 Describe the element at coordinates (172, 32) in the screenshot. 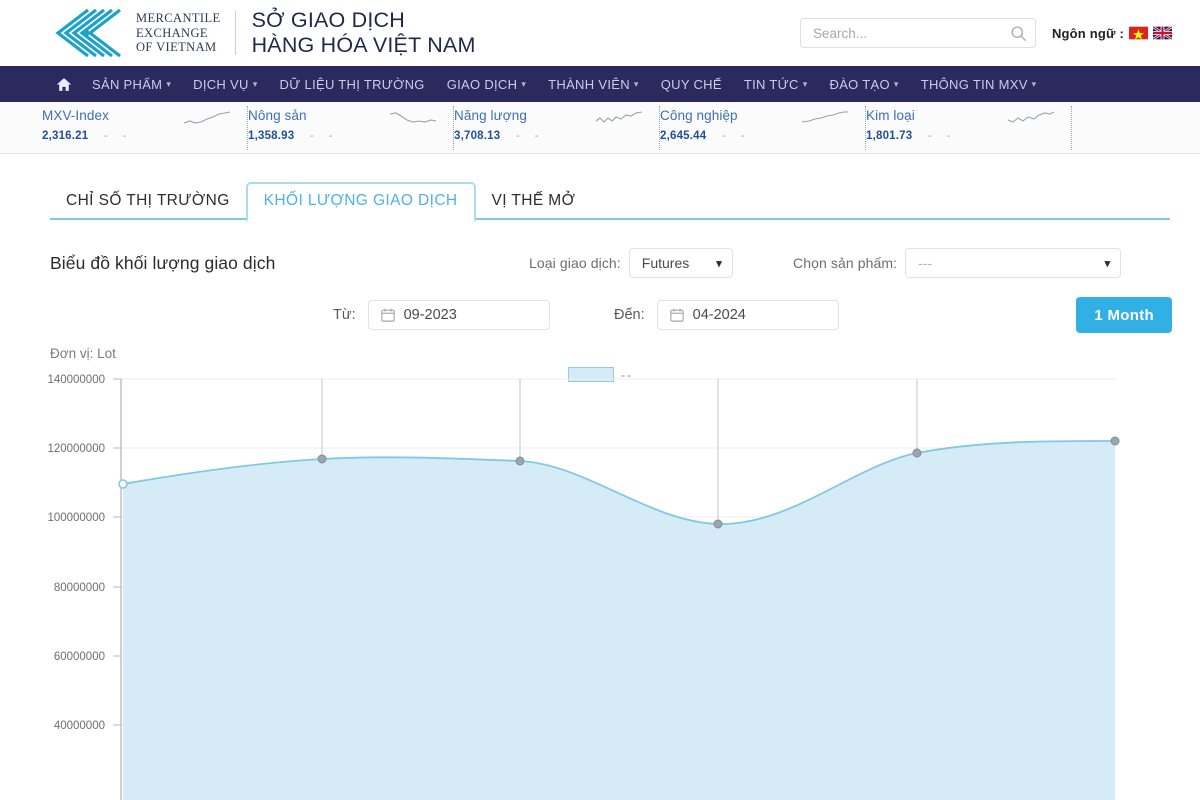

I see `logo-line-2: EXCHANGE` at that location.